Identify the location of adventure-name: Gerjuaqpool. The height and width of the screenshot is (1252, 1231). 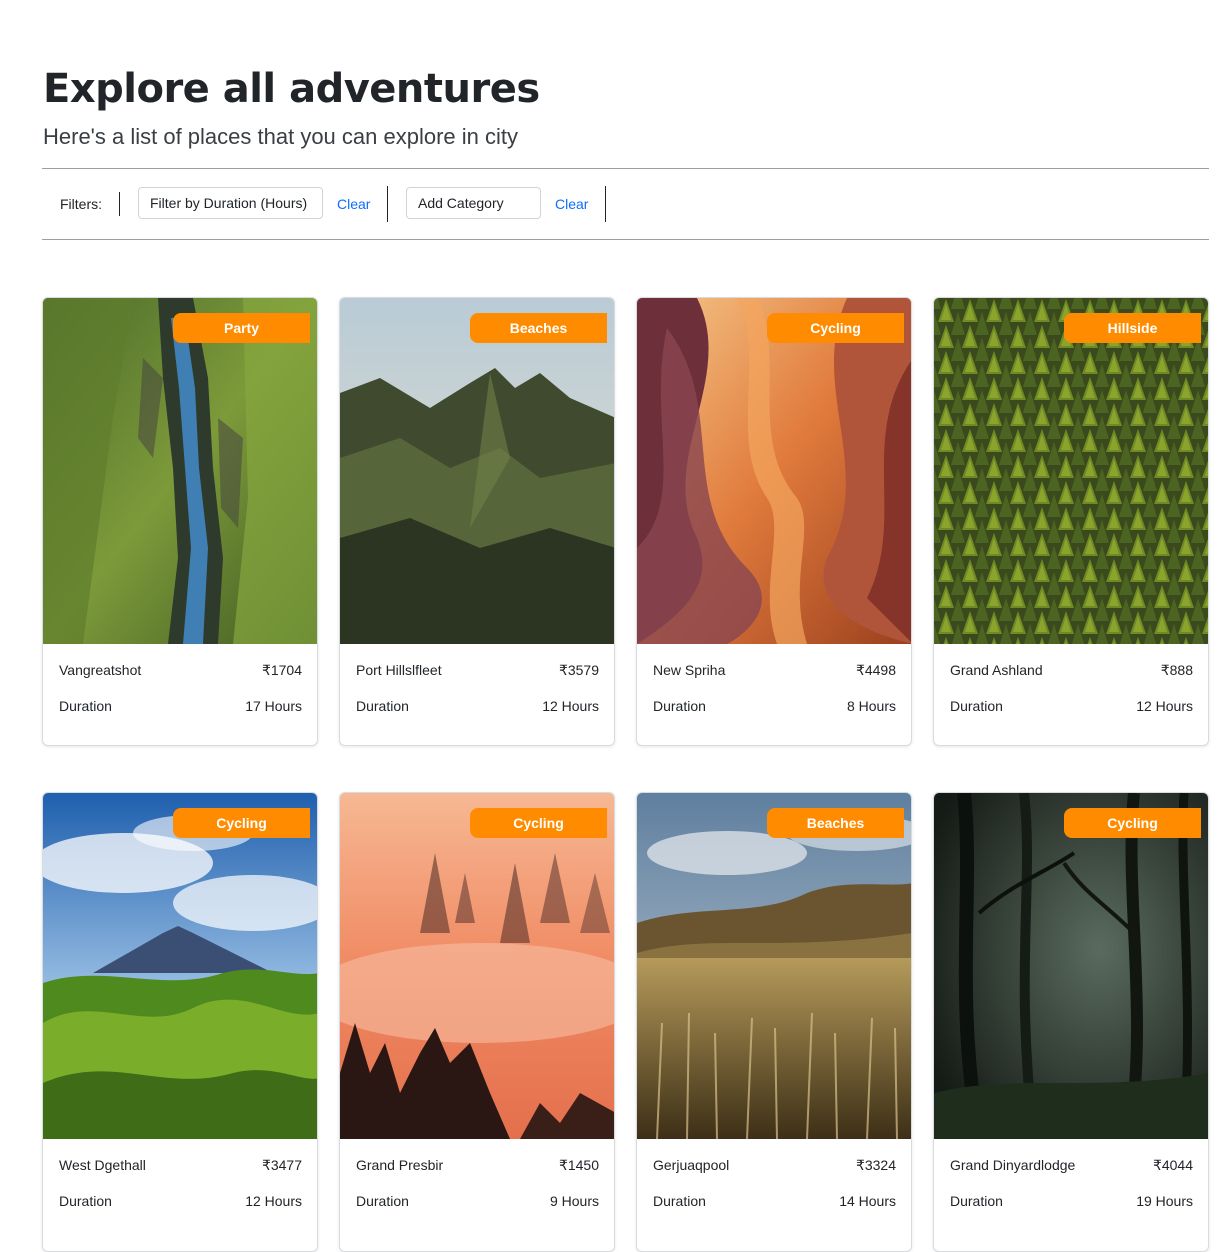
(691, 1165).